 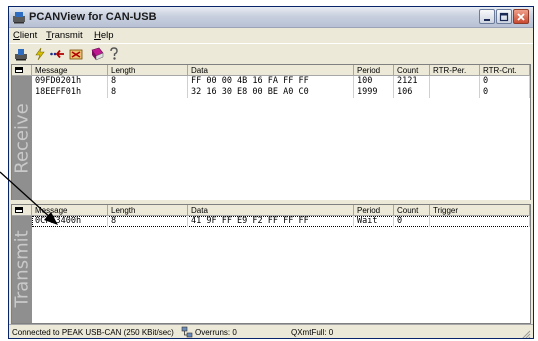 What do you see at coordinates (271, 17) in the screenshot?
I see `title-bar: PCANView for CAN-USB` at bounding box center [271, 17].